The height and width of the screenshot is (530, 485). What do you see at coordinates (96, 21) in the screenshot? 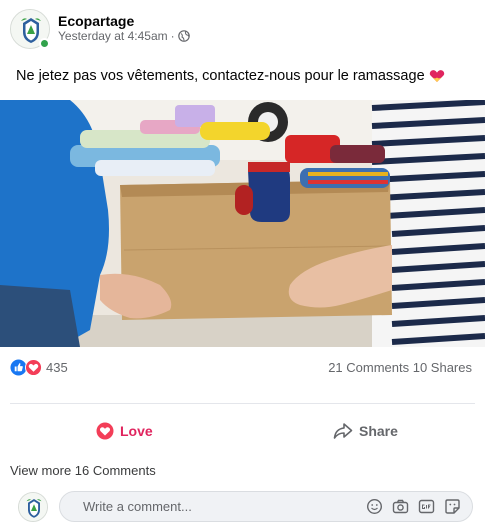
I see `page-name-link: Ecopartage` at bounding box center [96, 21].